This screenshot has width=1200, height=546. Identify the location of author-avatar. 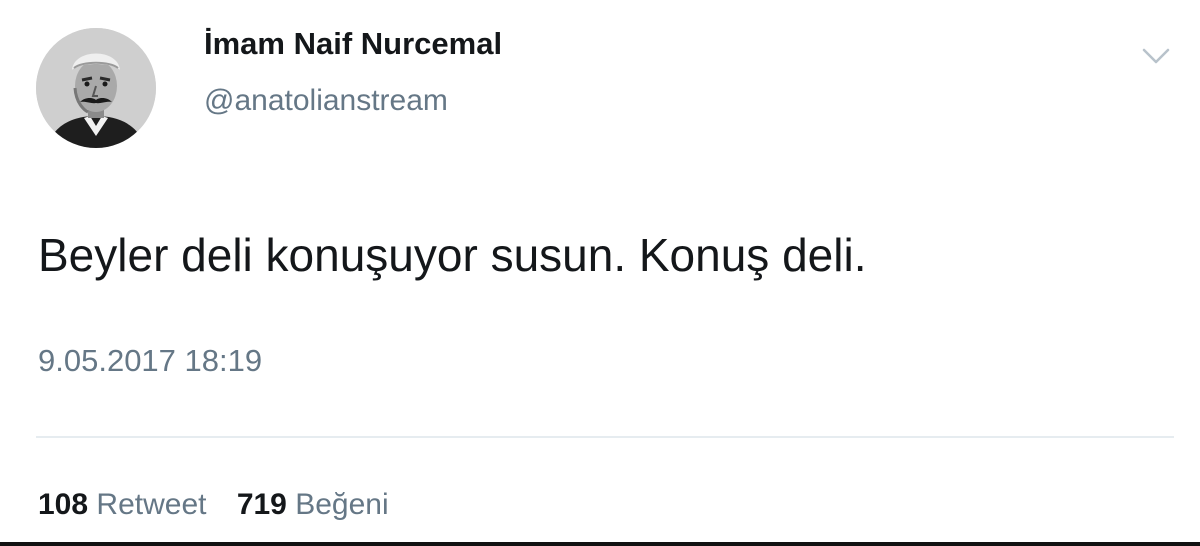
(96, 88).